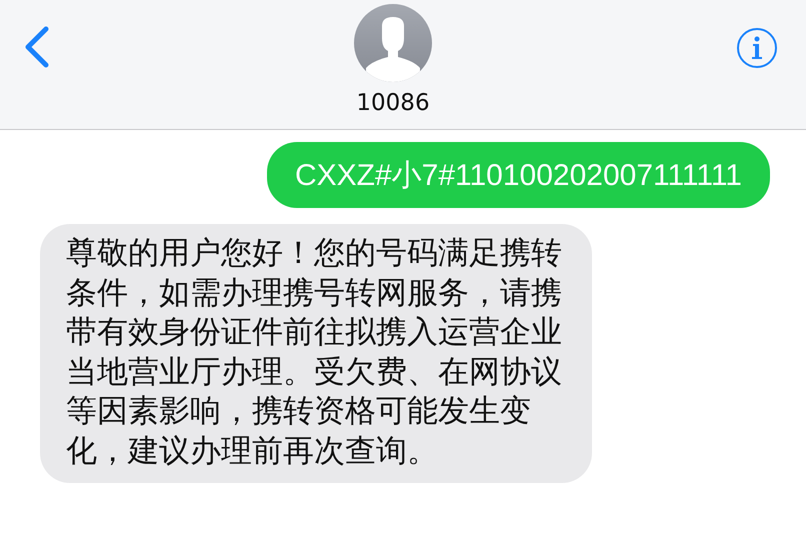  Describe the element at coordinates (393, 43) in the screenshot. I see `avatar-icon` at that location.